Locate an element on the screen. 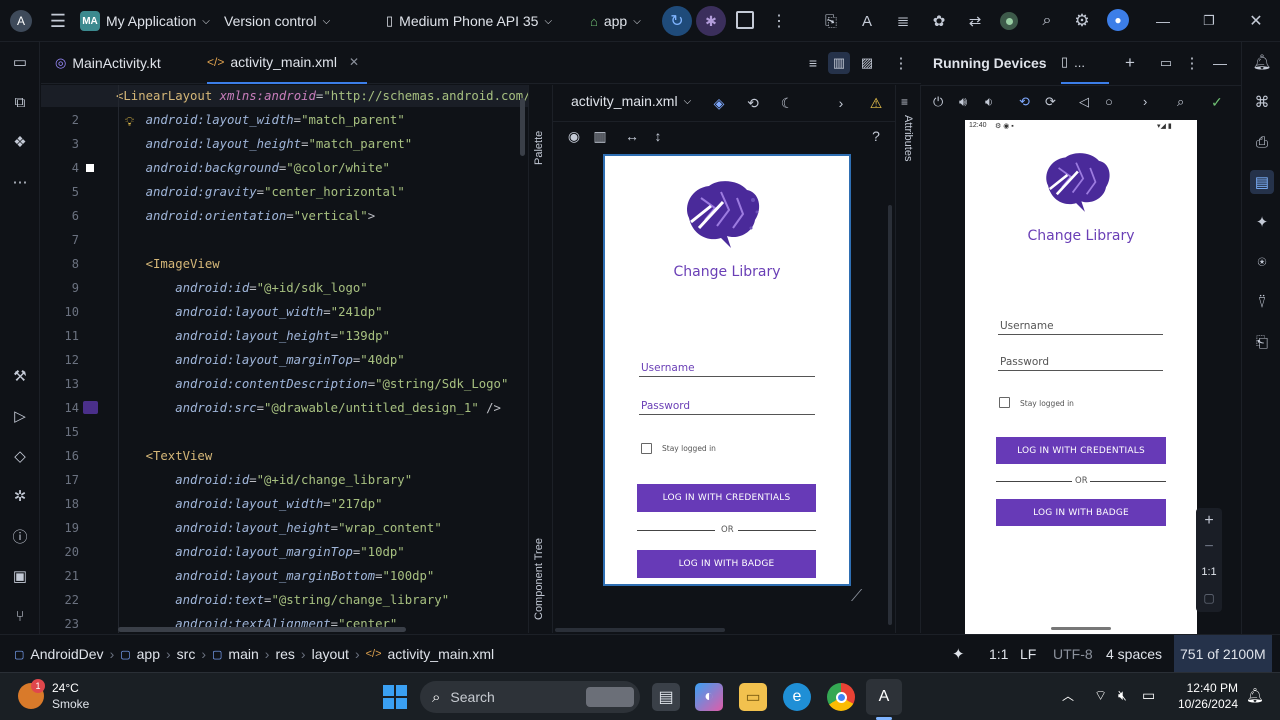 The width and height of the screenshot is (1280, 720). clock-time: 12:40 PM is located at coordinates (1204, 688).